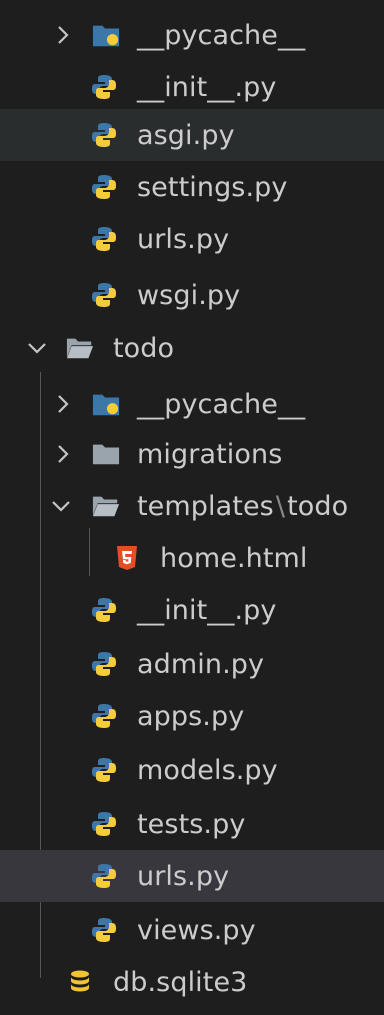 This screenshot has width=384, height=1015. What do you see at coordinates (180, 982) in the screenshot?
I see `tree-item-label: db.sqlite3` at bounding box center [180, 982].